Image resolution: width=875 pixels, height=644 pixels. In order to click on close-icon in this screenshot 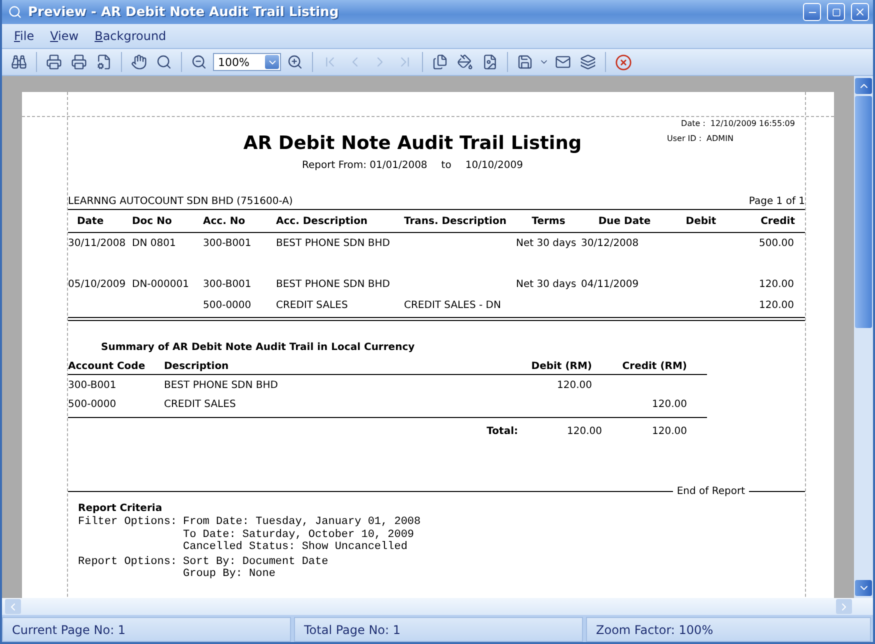, I will do `click(860, 12)`.